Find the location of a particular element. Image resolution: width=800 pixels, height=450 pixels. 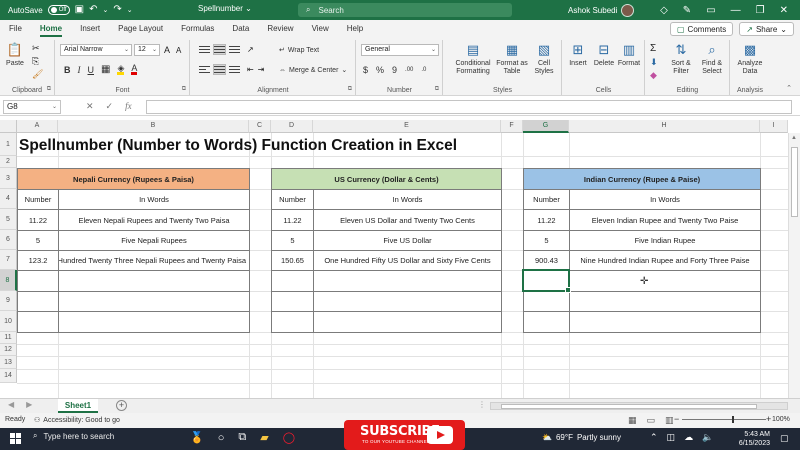

format-cells-button: ▥ Format is located at coordinates (629, 55).